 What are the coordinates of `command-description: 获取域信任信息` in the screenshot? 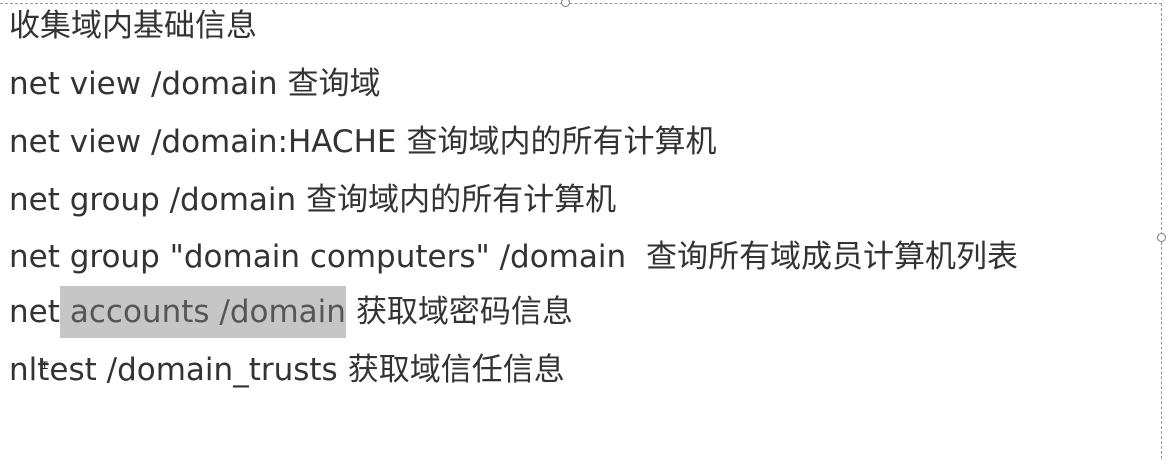 It's located at (456, 370).